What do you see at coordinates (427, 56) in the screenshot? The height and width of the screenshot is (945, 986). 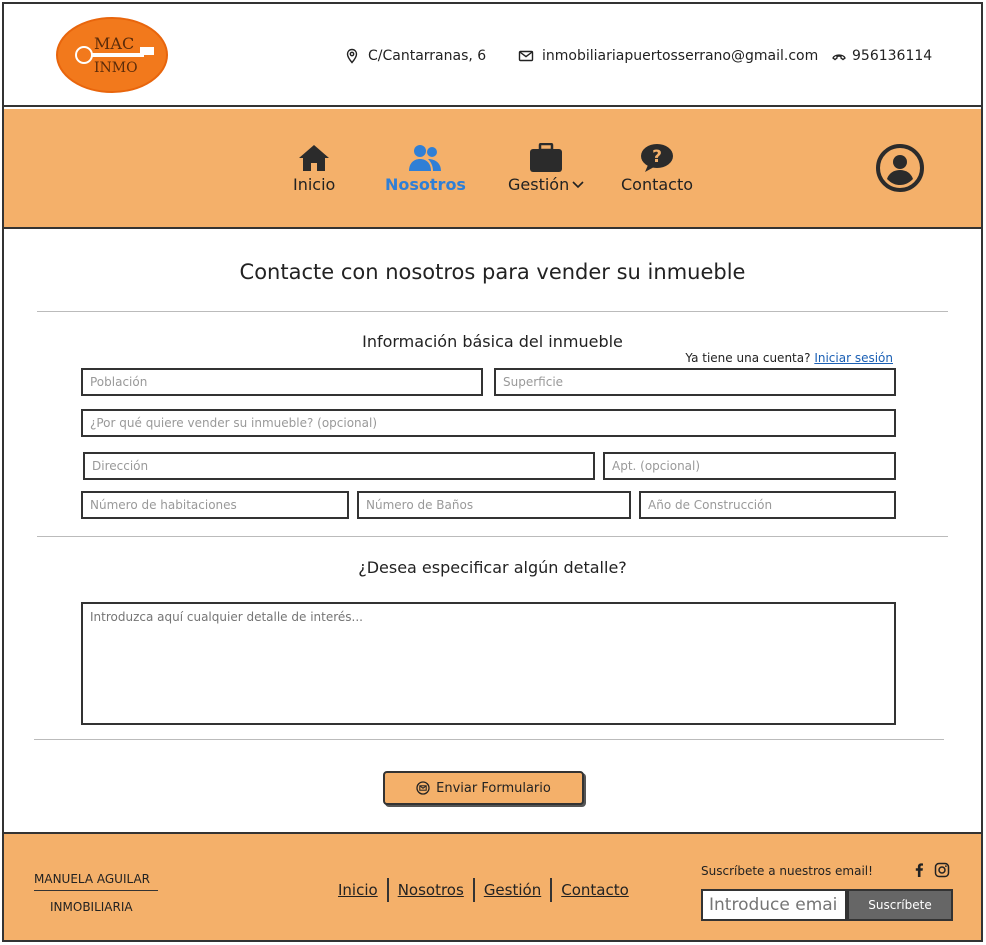 I see `address-text: C/Cantarranas, 6` at bounding box center [427, 56].